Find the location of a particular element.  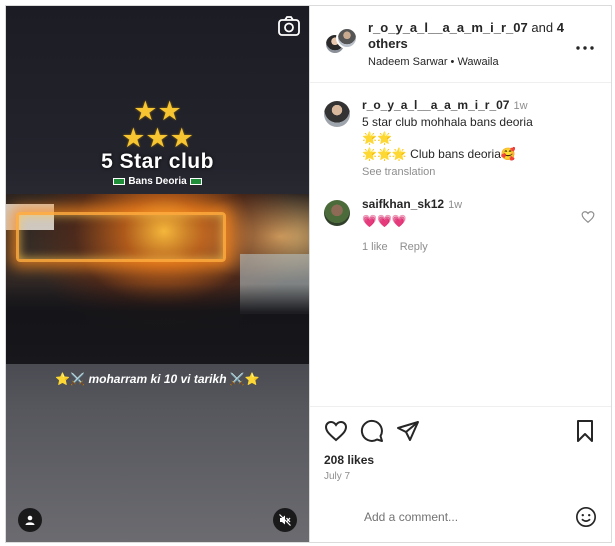

caption-emoji-right: ⚔️⭐ is located at coordinates (244, 379).